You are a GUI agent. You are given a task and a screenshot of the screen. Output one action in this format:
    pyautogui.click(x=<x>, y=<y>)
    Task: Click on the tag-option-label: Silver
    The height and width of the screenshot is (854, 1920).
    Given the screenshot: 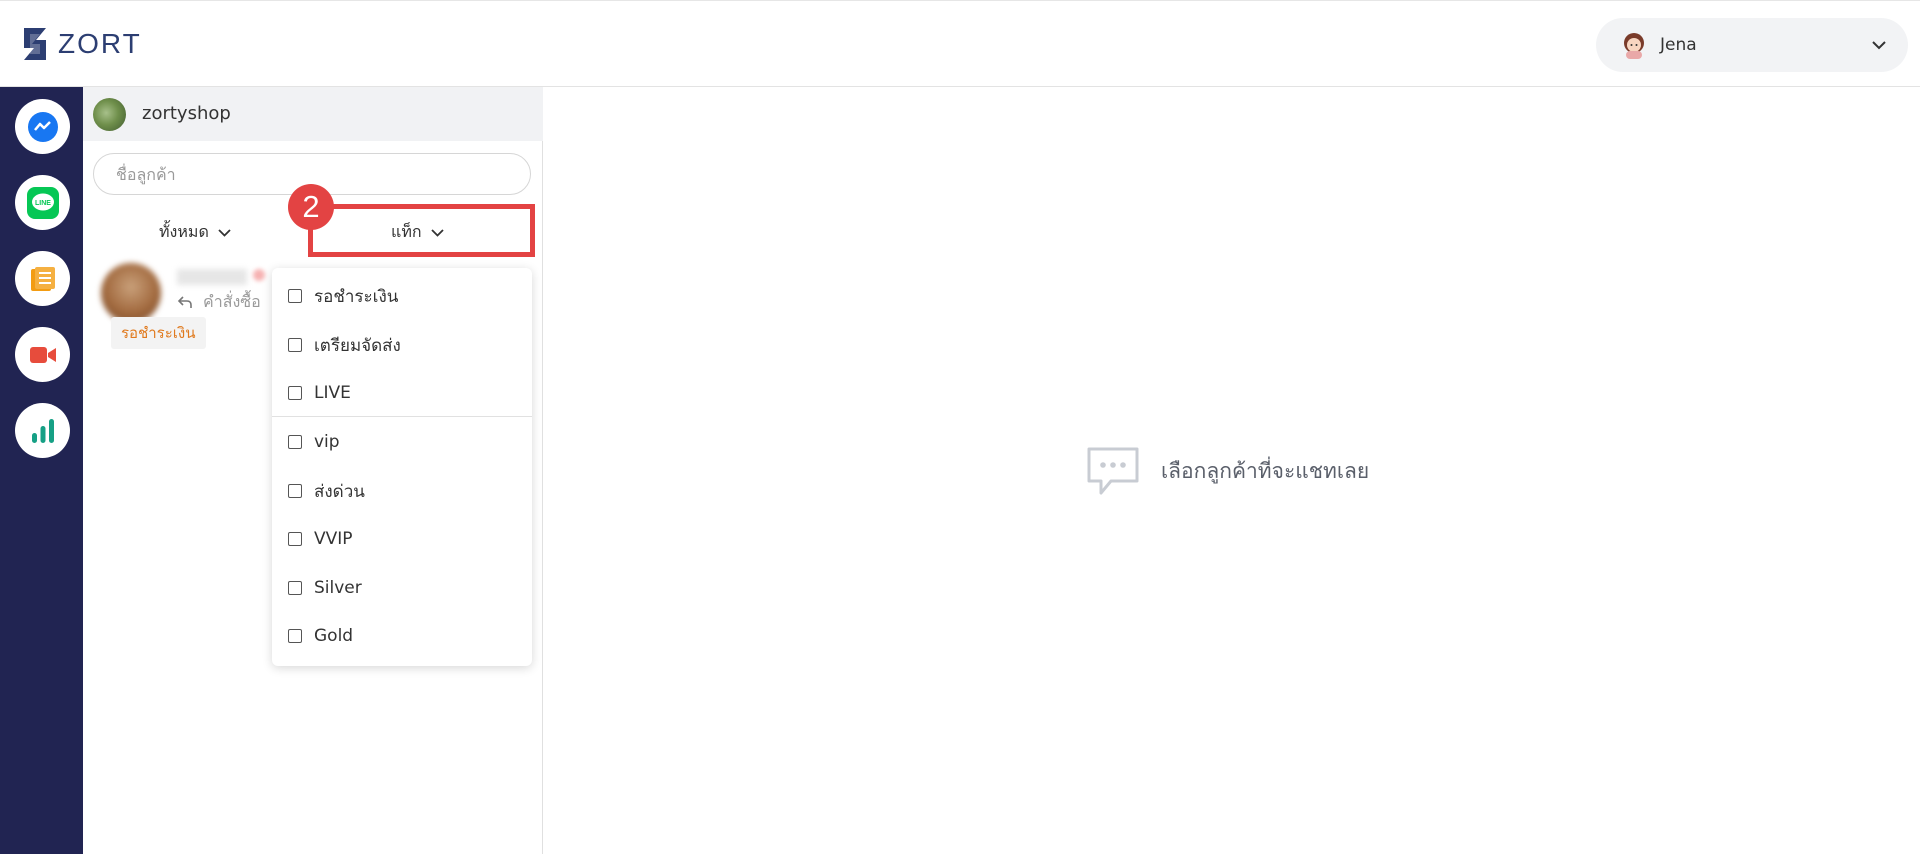 What is the action you would take?
    pyautogui.click(x=338, y=588)
    